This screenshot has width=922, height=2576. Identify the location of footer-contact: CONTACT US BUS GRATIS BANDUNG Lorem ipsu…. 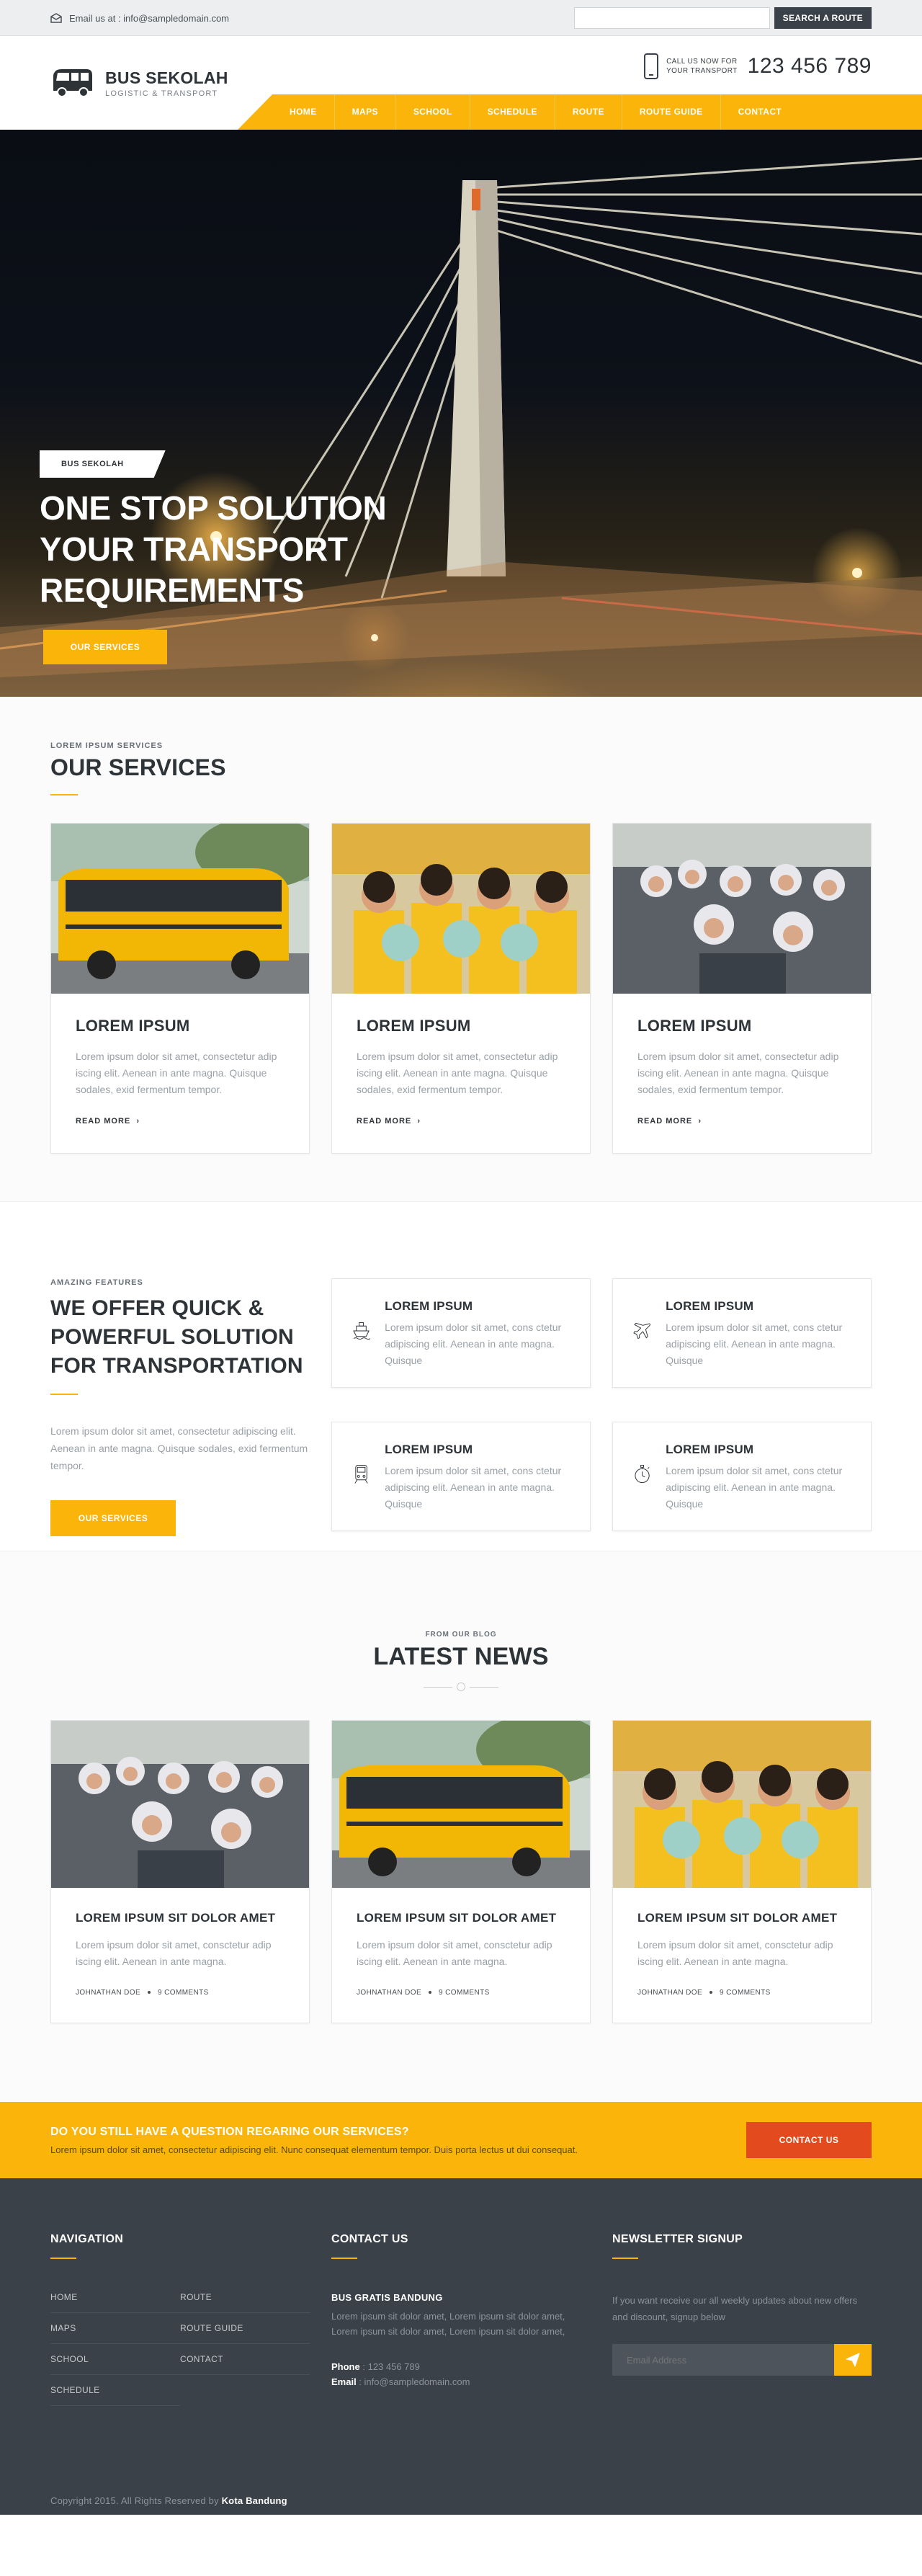
(461, 2319).